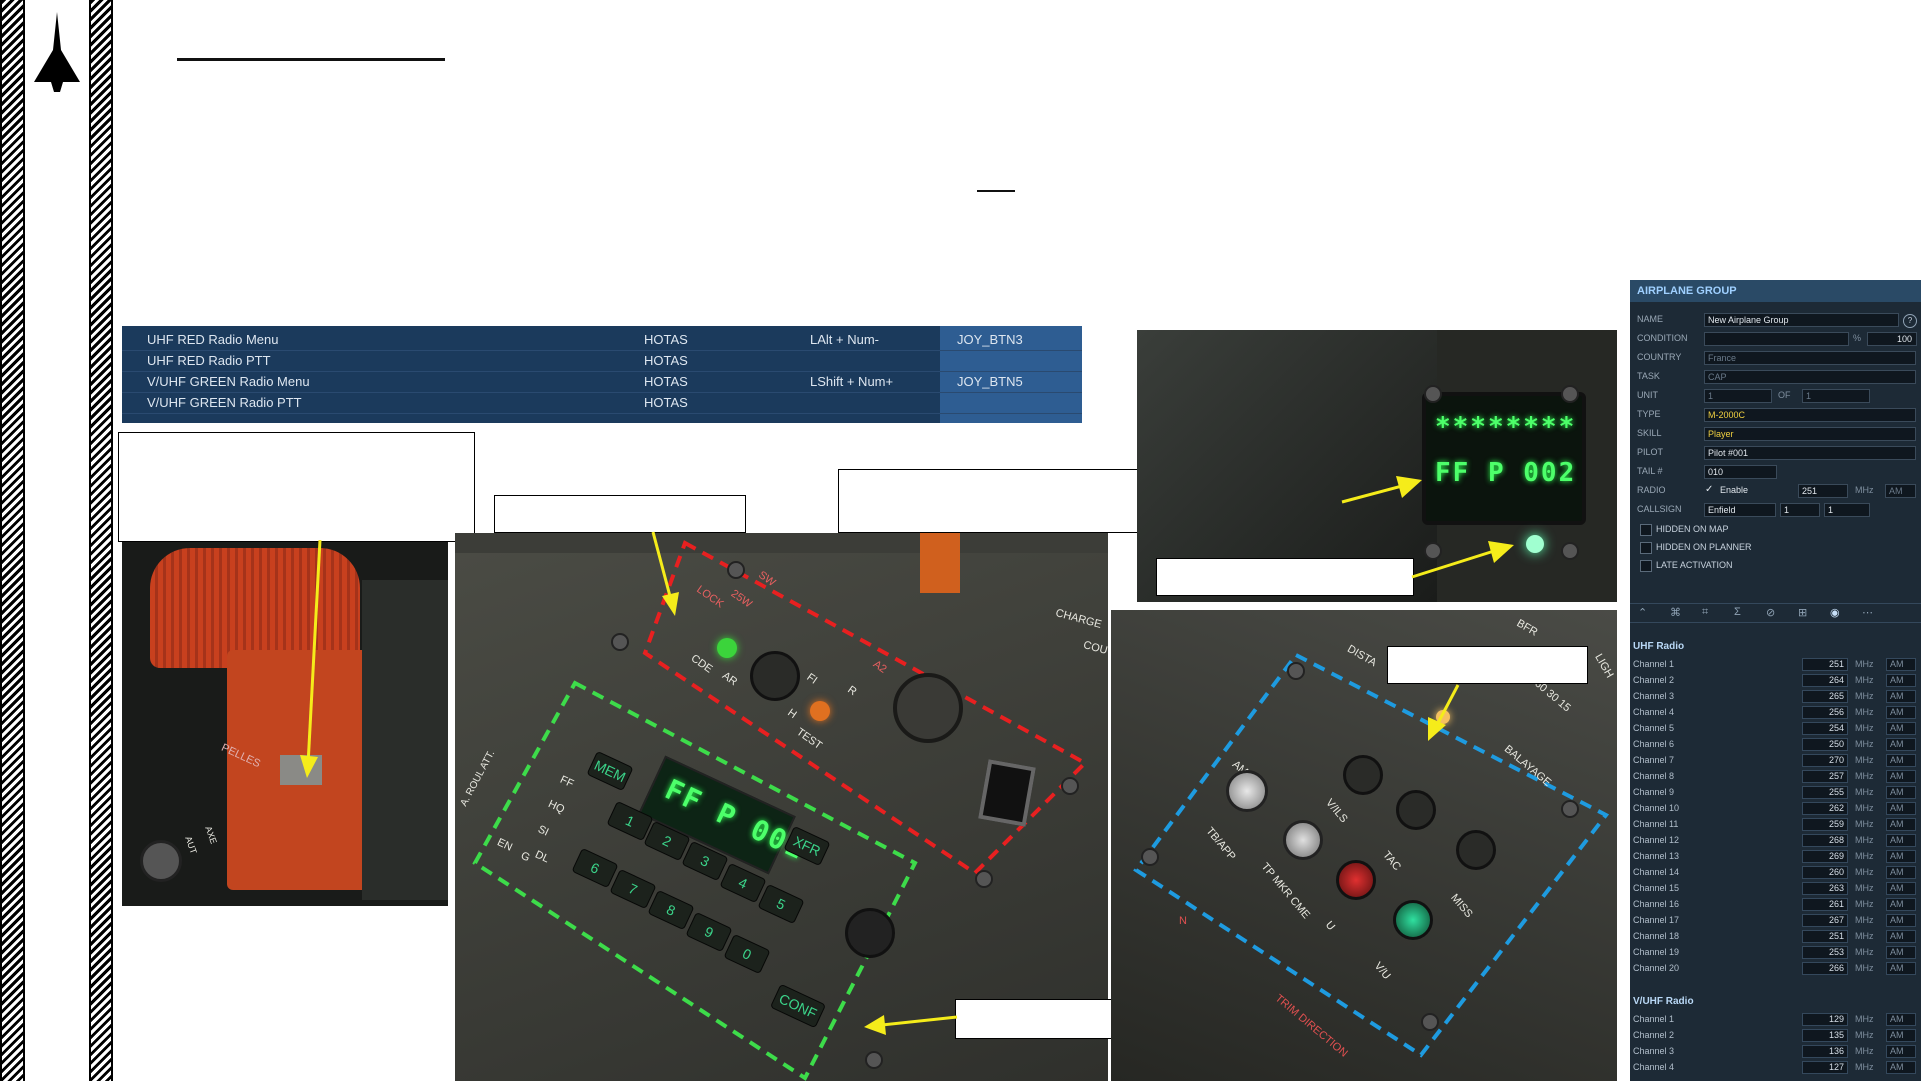 The image size is (1921, 1081). What do you see at coordinates (1416, 810) in the screenshot?
I see `tac-knob` at bounding box center [1416, 810].